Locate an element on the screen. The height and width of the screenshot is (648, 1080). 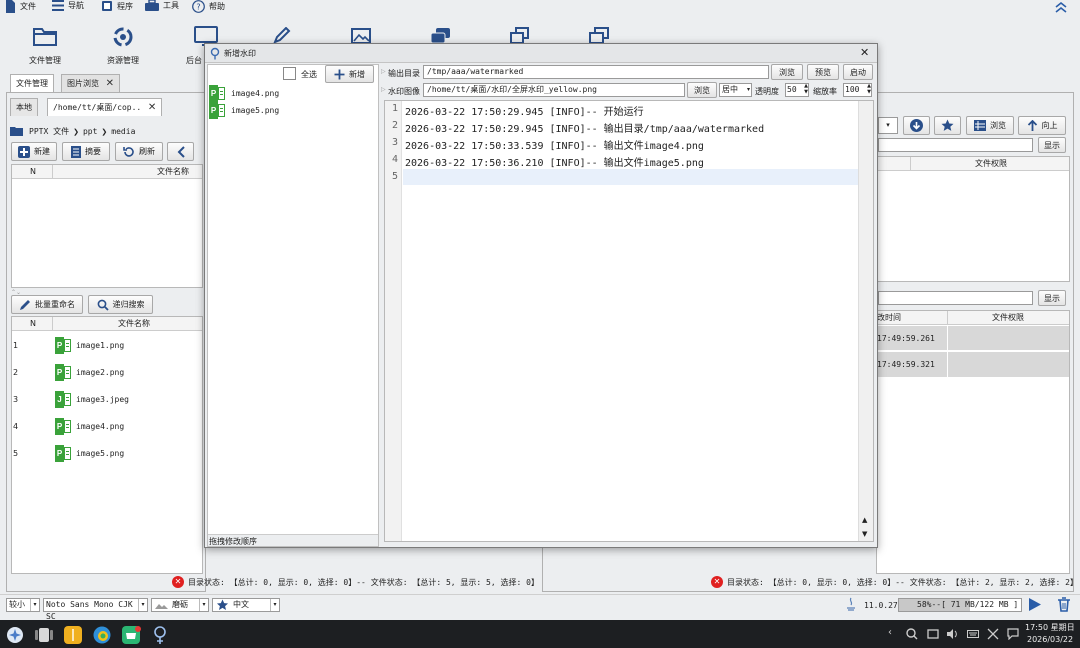
table-row: 1 Pimage1.png is located at coordinates (107, 346).